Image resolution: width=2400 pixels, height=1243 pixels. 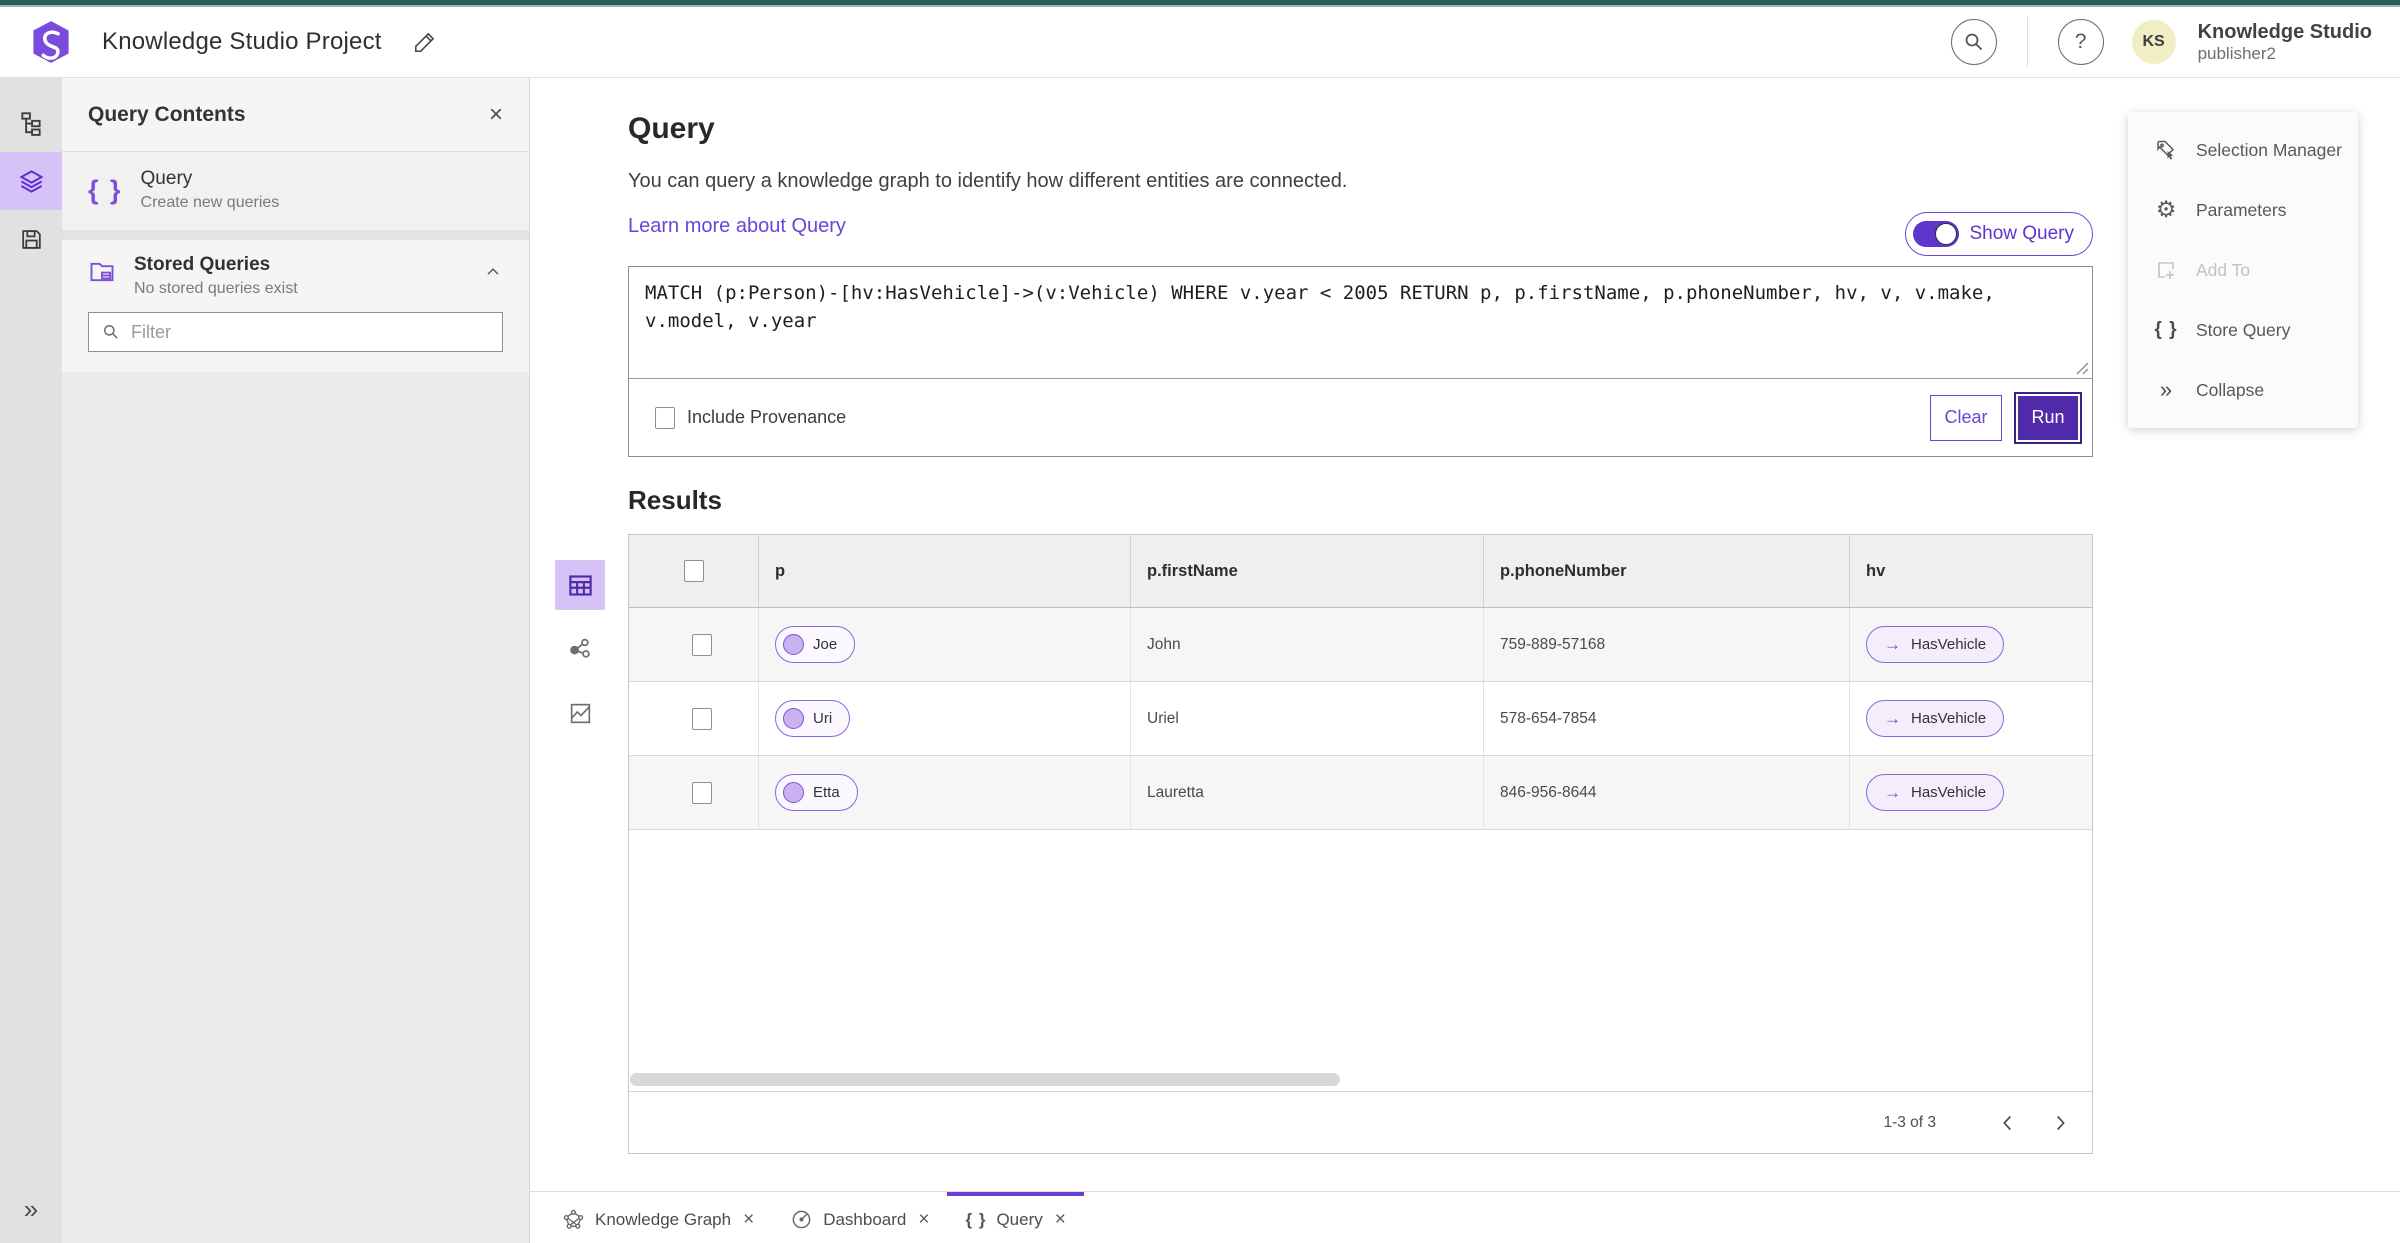 I want to click on cell-firstname: Uriel, so click(x=1307, y=718).